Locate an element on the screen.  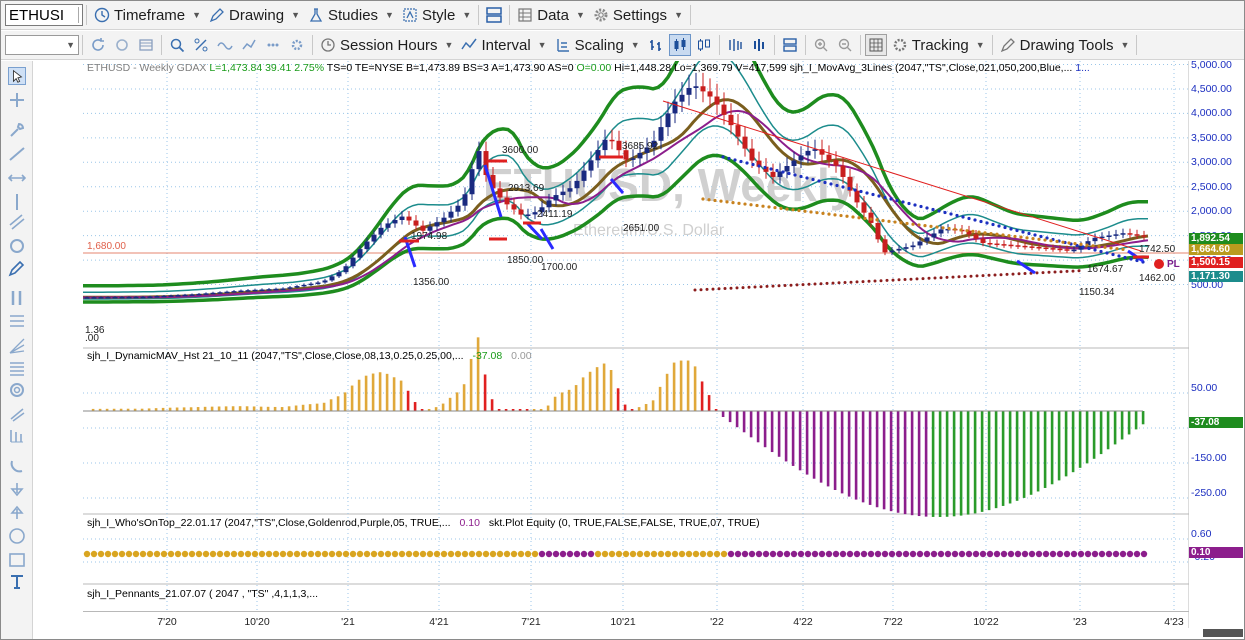
panel-layout-icon is located at coordinates (790, 45).